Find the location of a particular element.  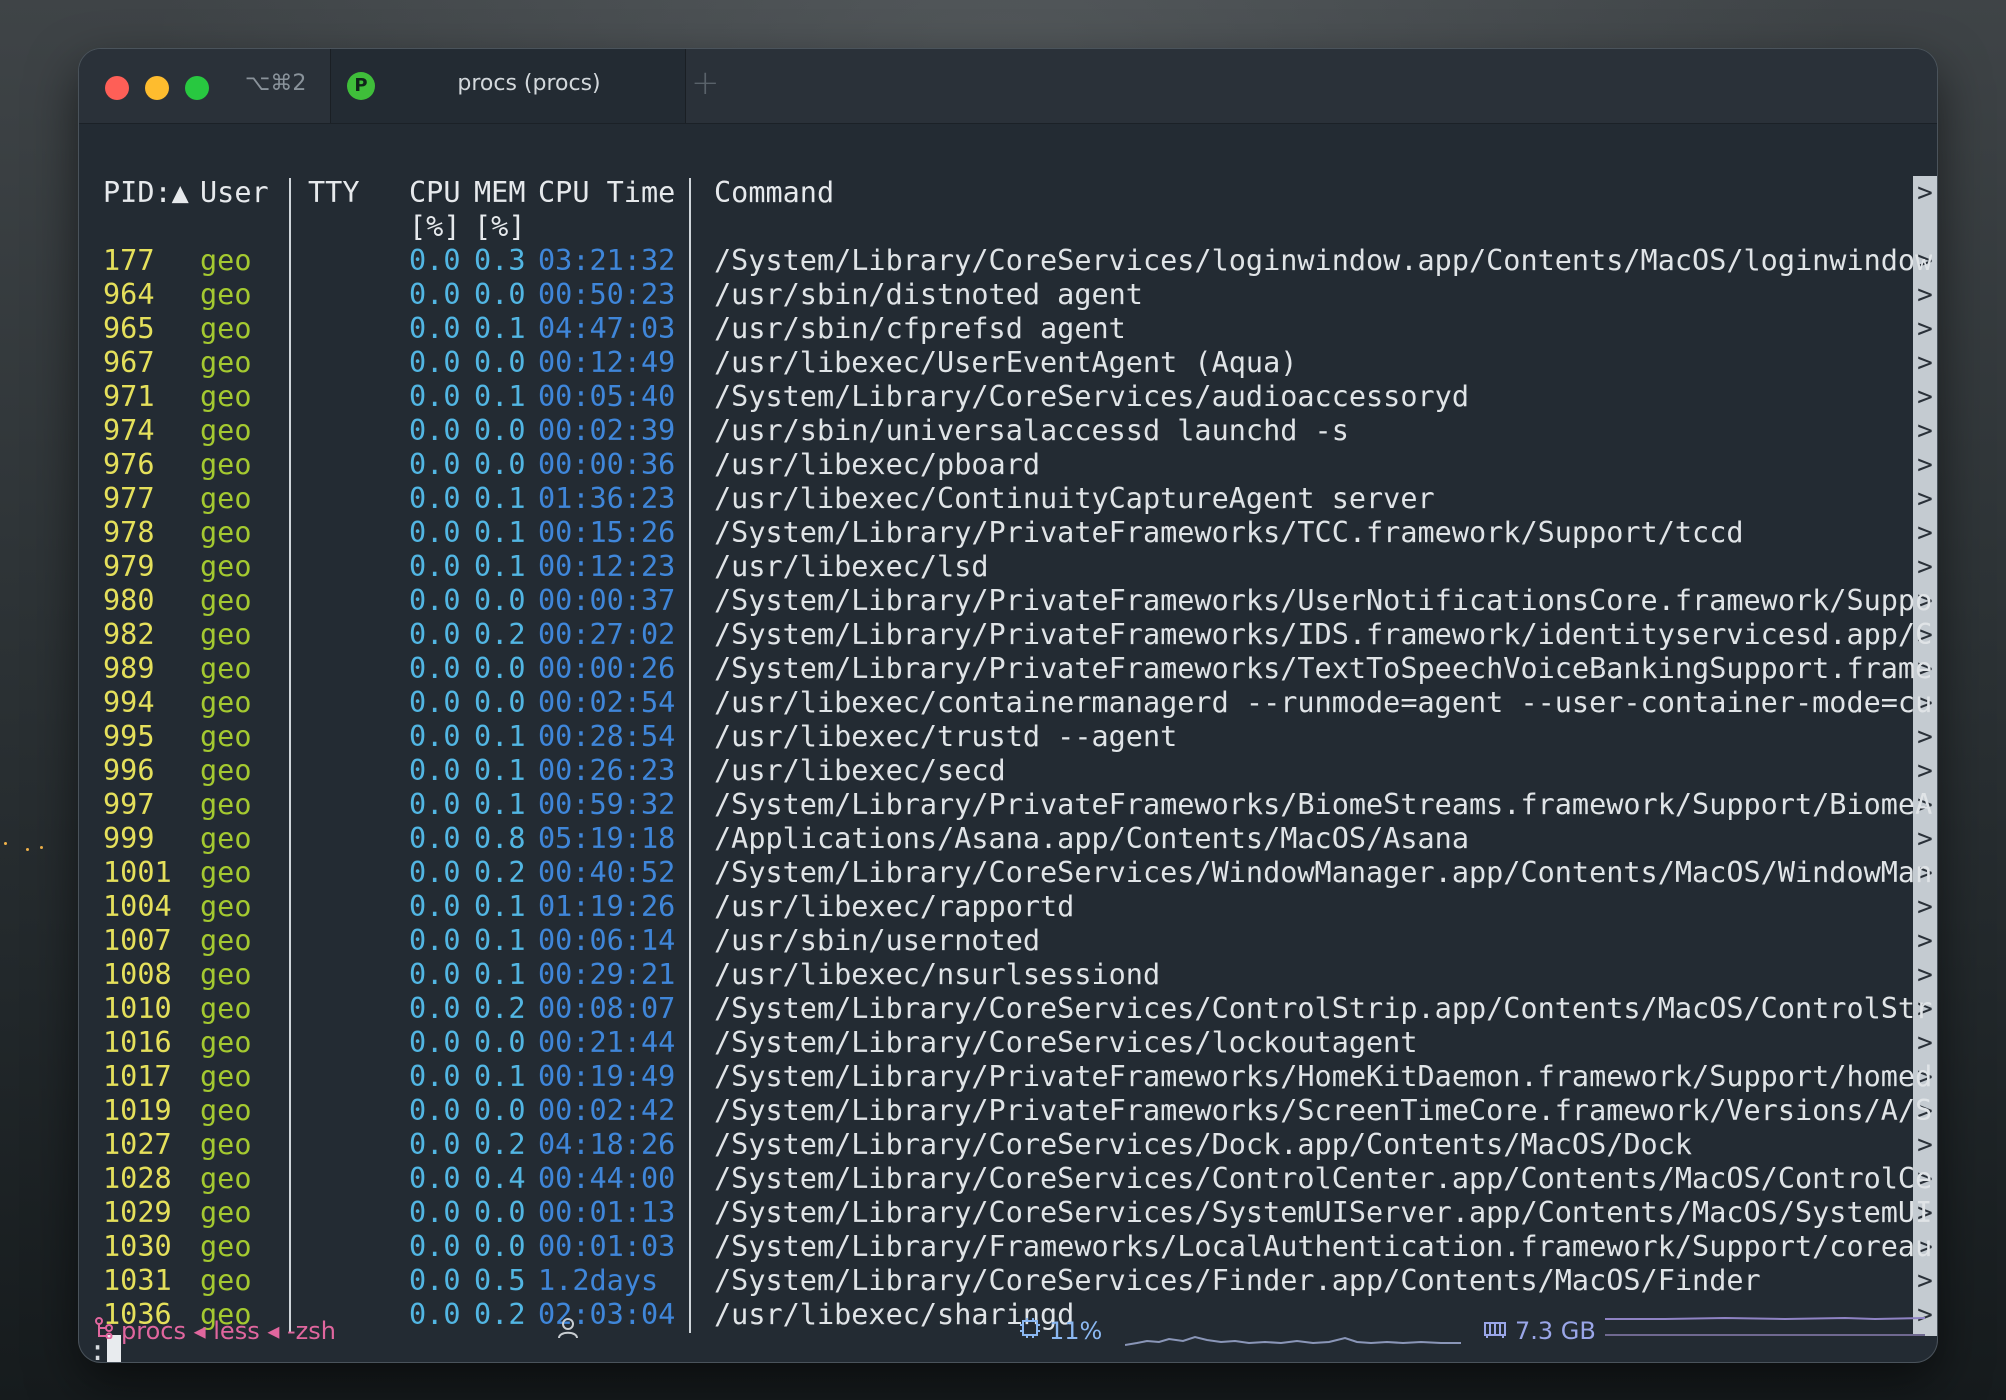

cpu-time-cell: 00:00:37 is located at coordinates (607, 600).